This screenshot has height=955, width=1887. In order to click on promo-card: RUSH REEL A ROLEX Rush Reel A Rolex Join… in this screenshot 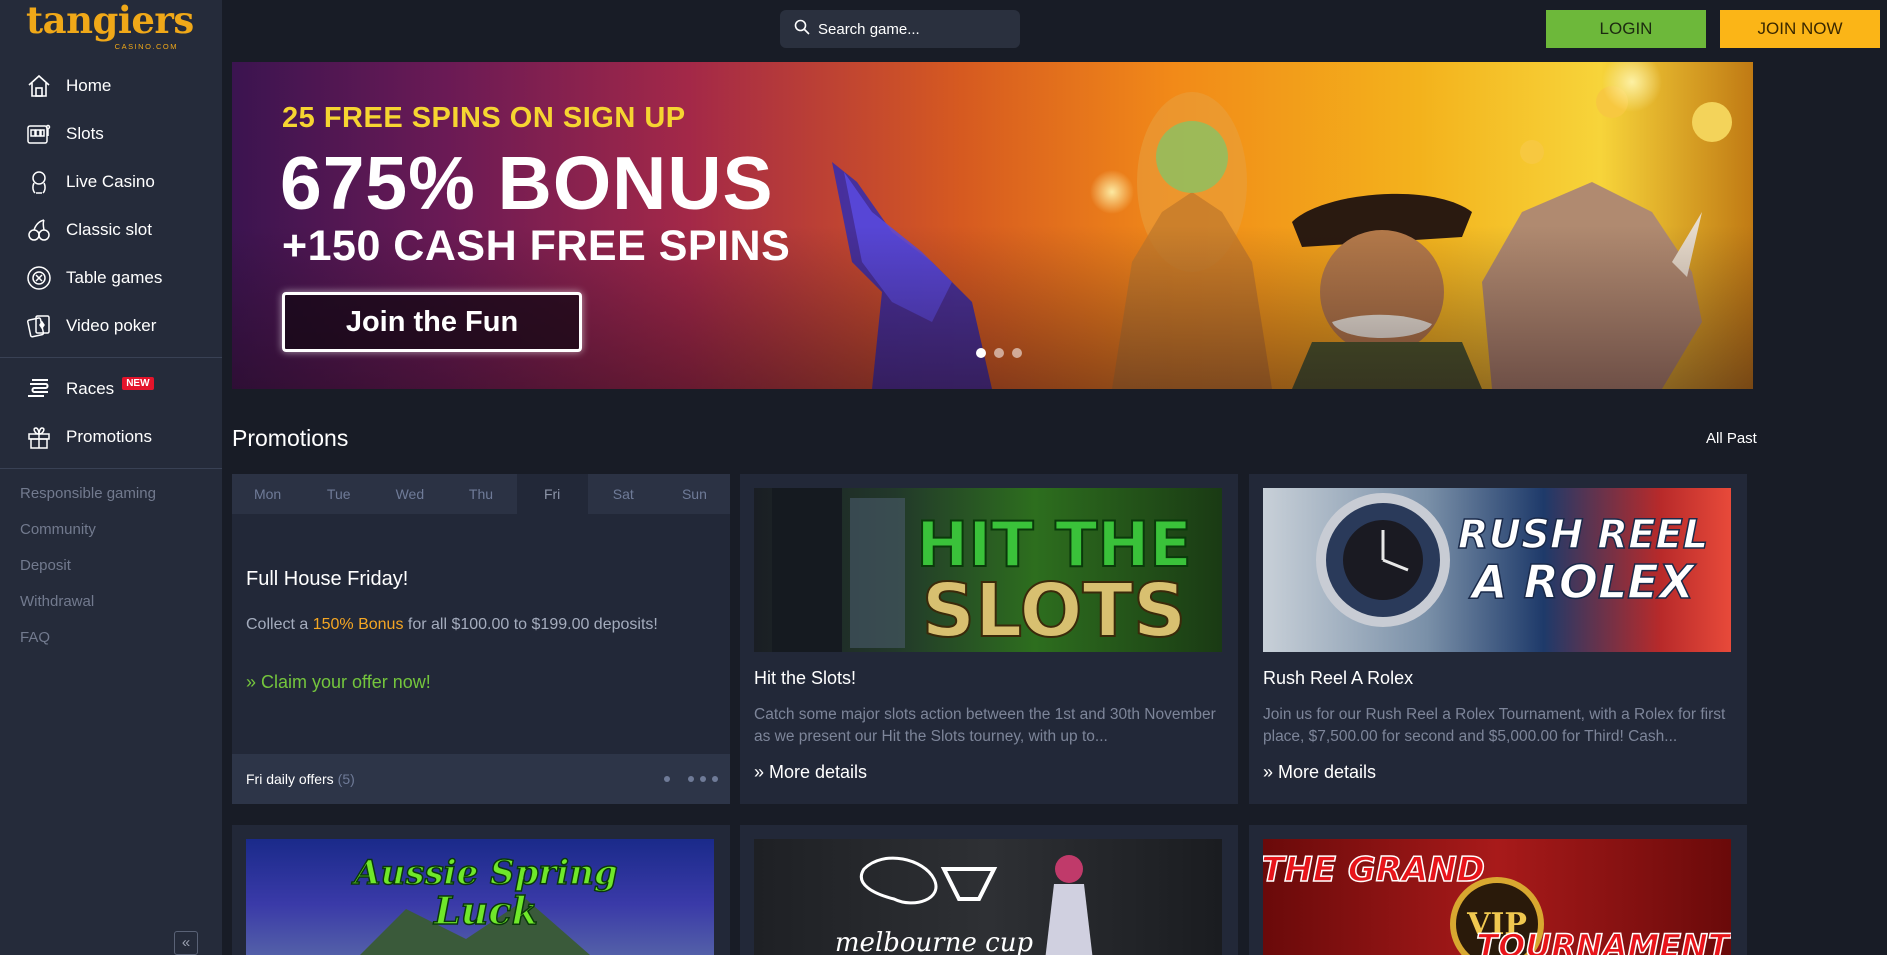, I will do `click(1498, 639)`.